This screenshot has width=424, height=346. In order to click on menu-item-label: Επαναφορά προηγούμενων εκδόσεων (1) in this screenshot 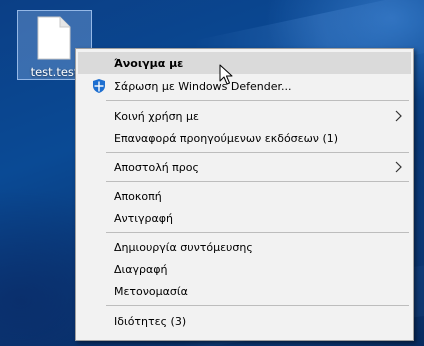, I will do `click(226, 138)`.